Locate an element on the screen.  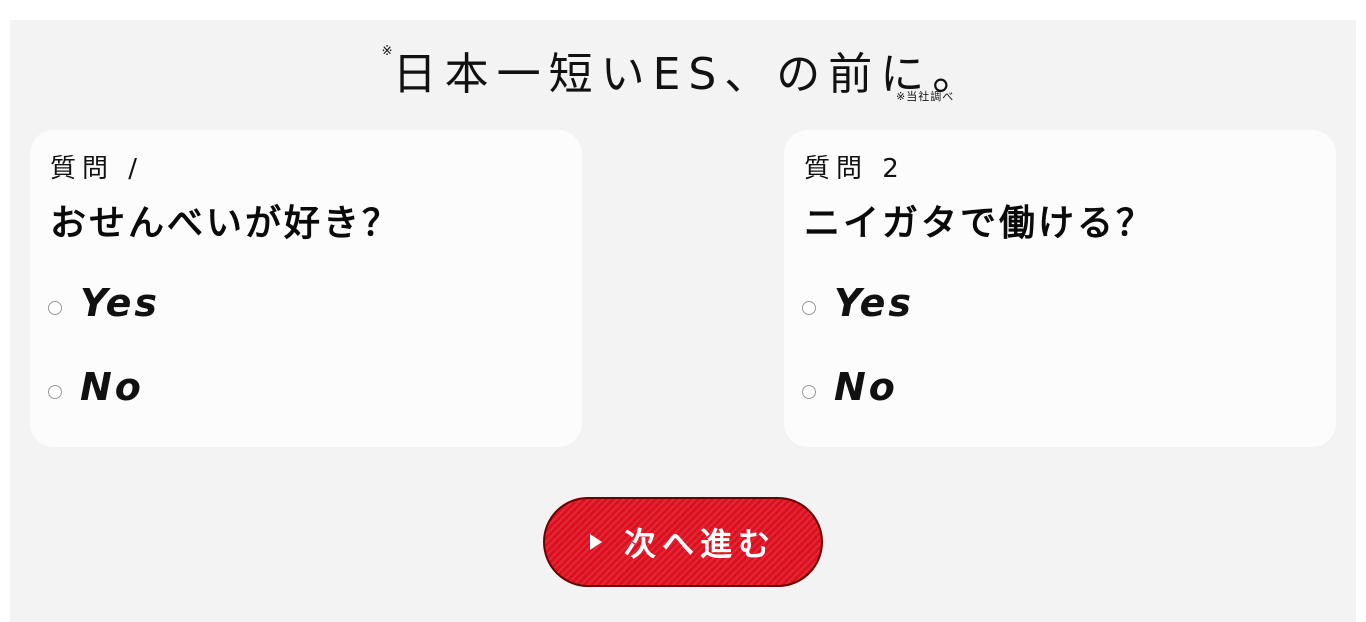
play-arrow-icon is located at coordinates (595, 542).